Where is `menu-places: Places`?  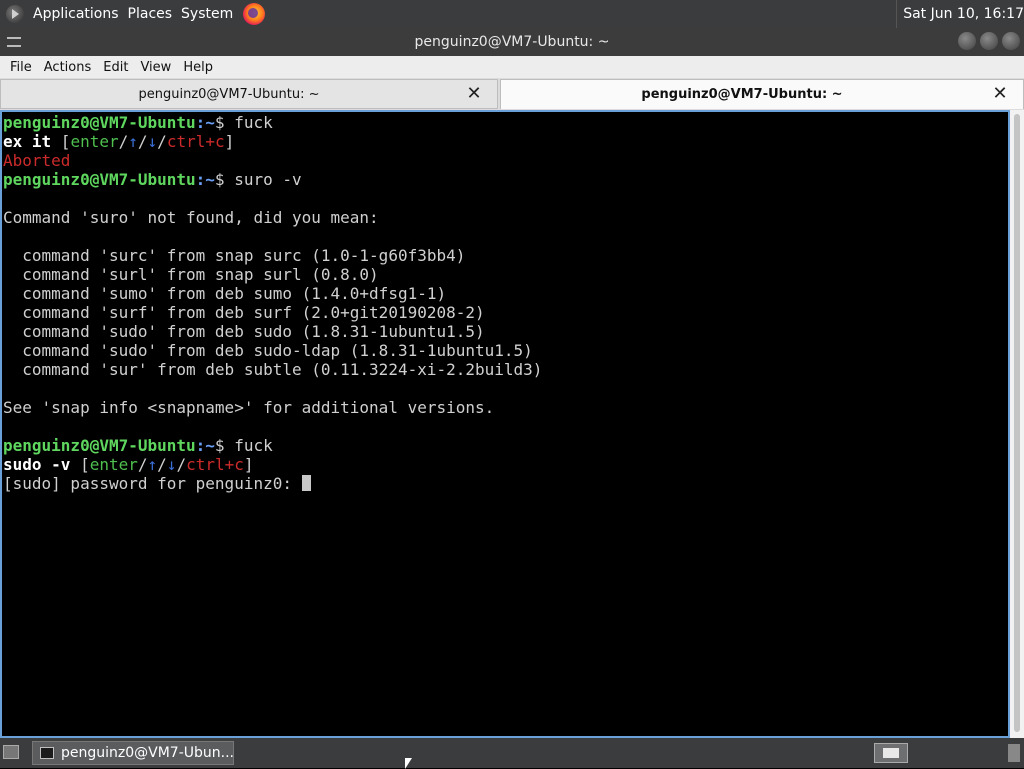 menu-places: Places is located at coordinates (150, 14).